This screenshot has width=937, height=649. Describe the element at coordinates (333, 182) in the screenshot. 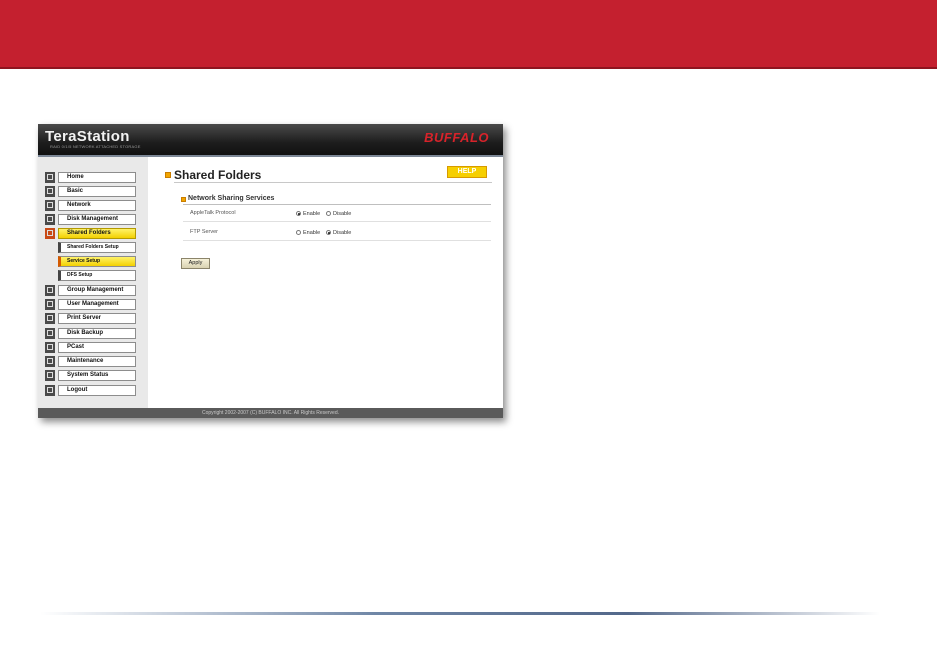

I see `title-divider` at that location.